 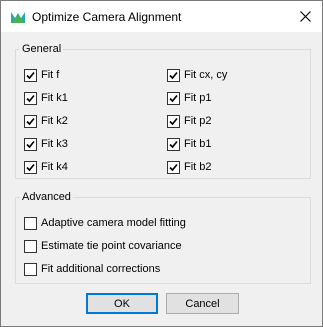 I want to click on fit-b1-label: Fit b1, so click(x=198, y=144).